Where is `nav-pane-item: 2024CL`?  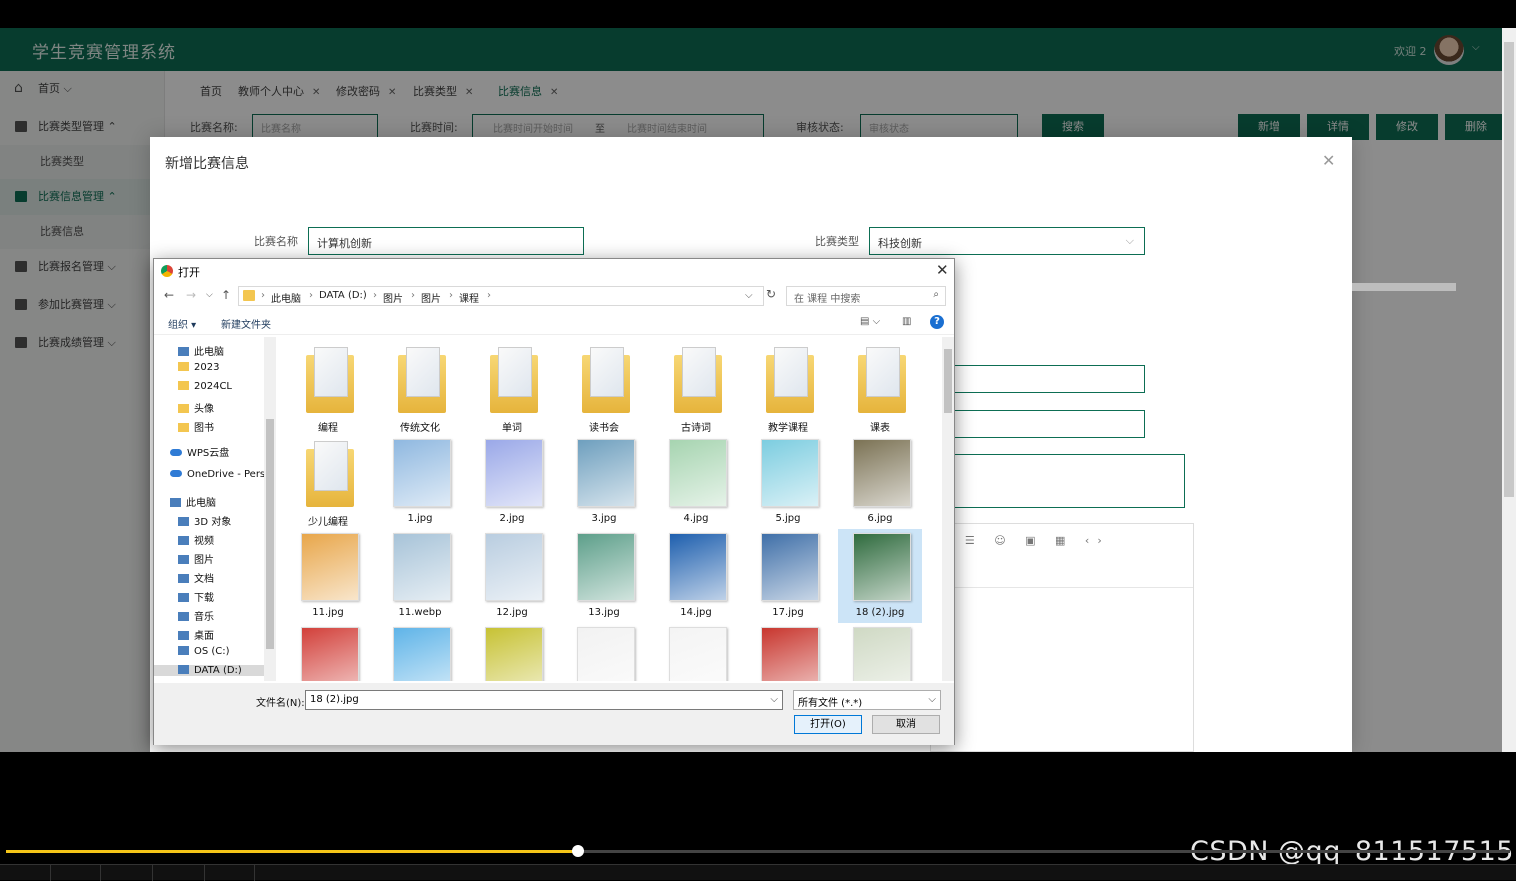
nav-pane-item: 2024CL is located at coordinates (205, 386).